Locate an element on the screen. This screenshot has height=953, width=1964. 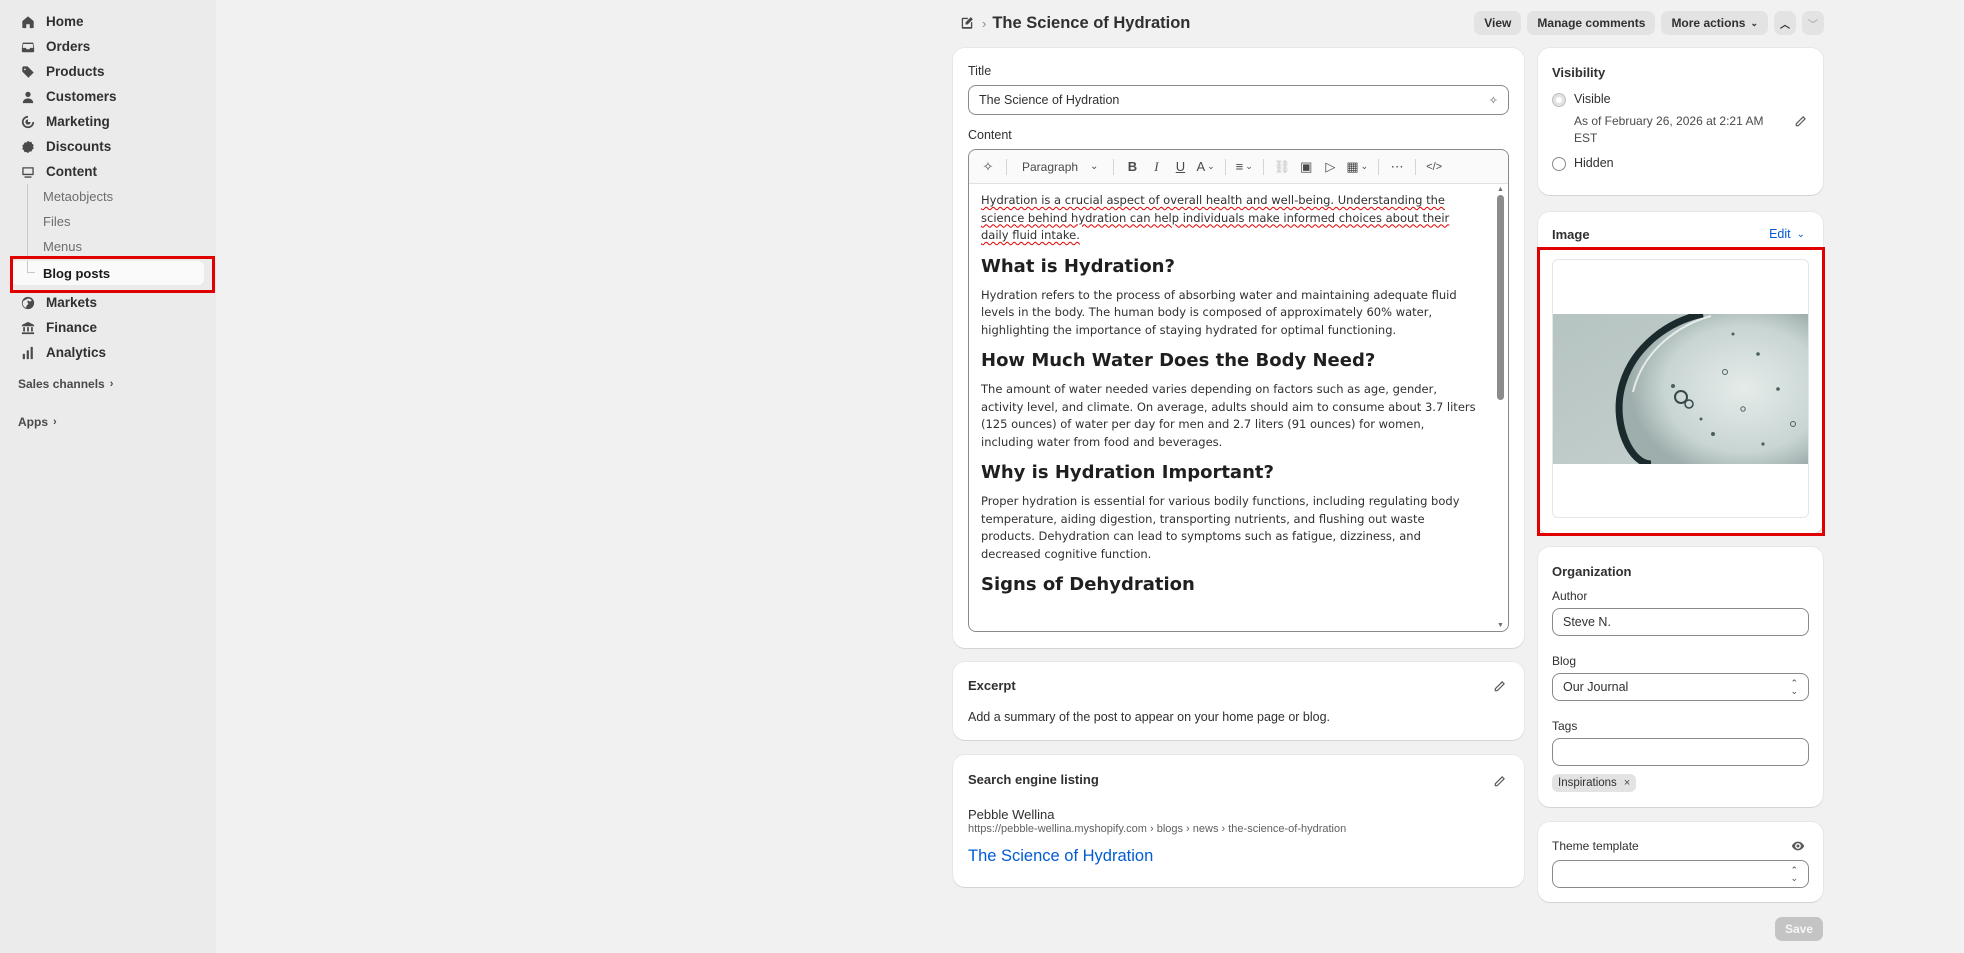
more-actions-label: More actions is located at coordinates (1708, 23).